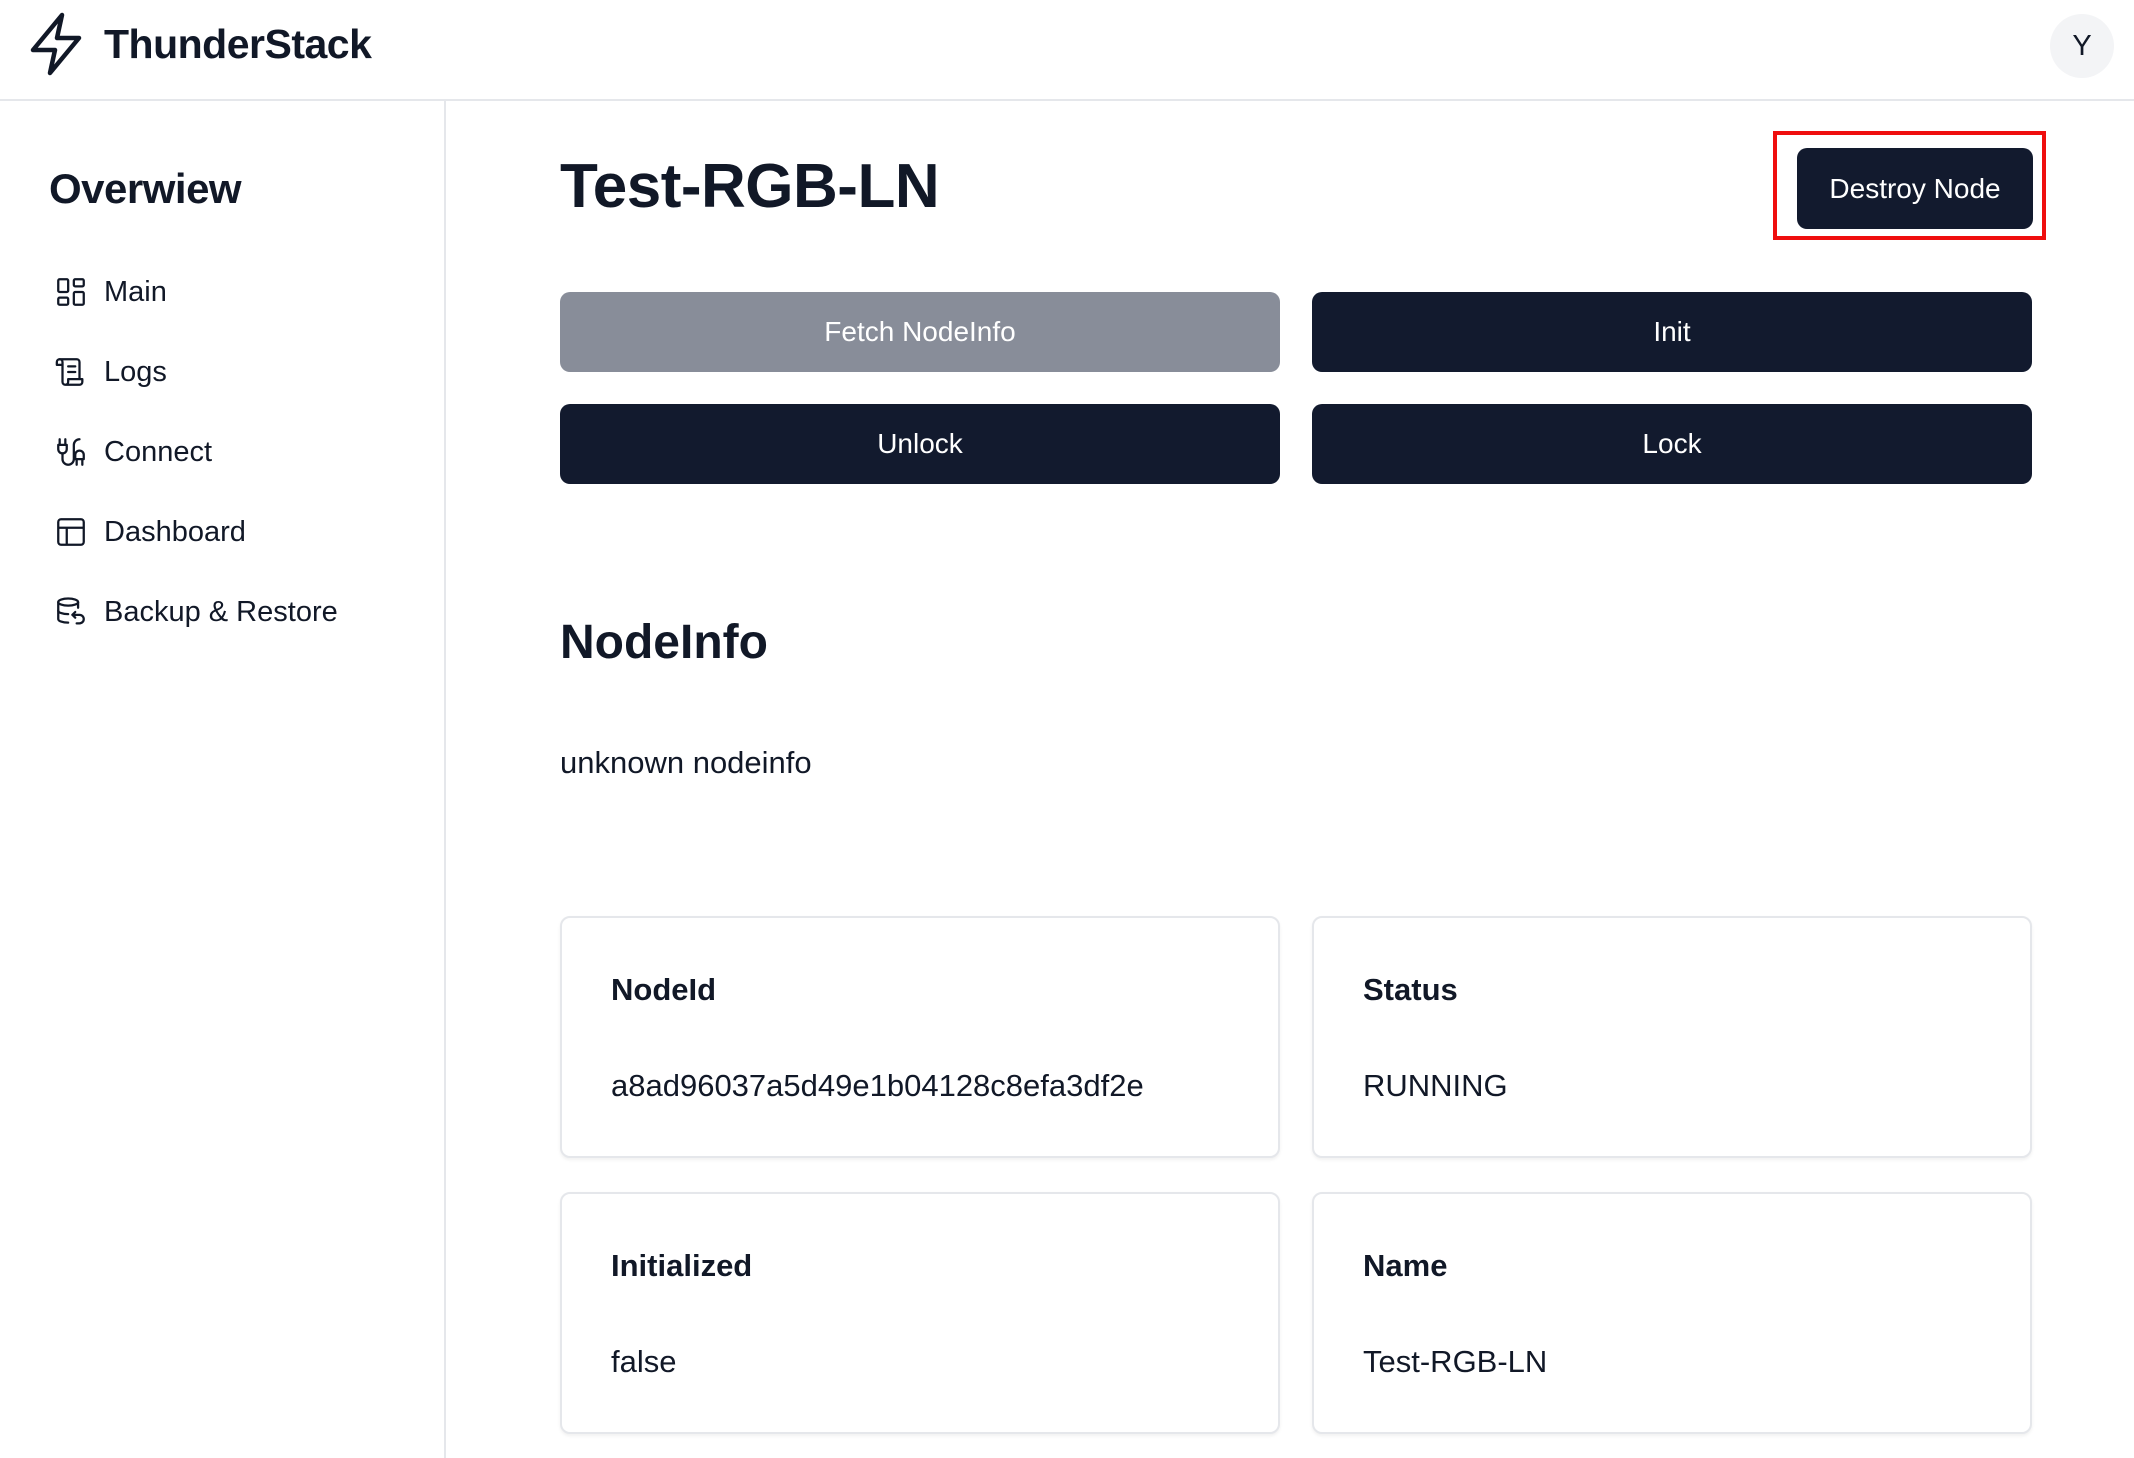 The height and width of the screenshot is (1458, 2134). Describe the element at coordinates (877, 1085) in the screenshot. I see `card-value: a8ad96037a5d49e1b04128c8efa3df2e` at that location.